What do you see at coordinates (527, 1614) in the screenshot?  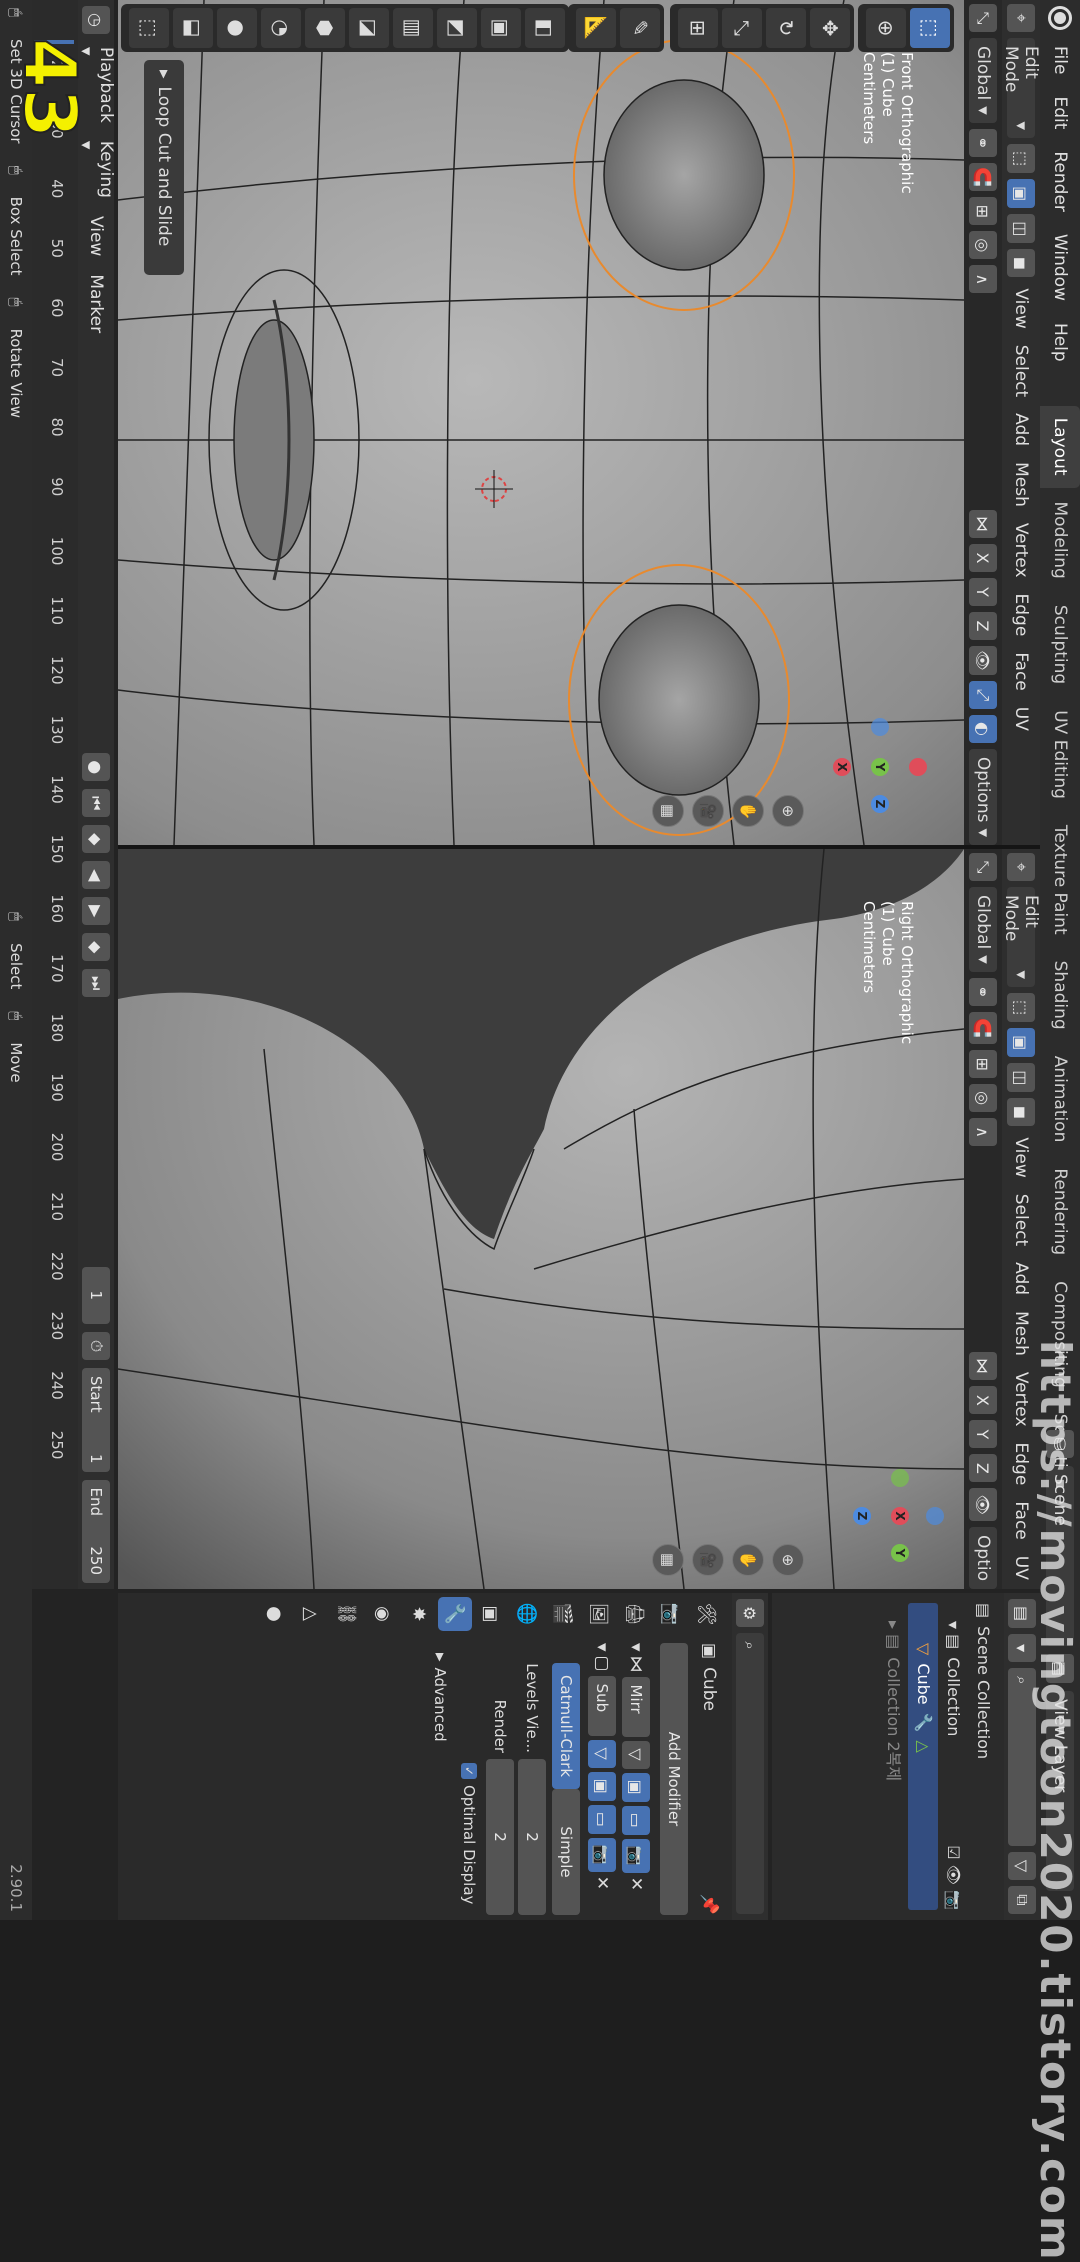 I see `world-tab-icon: 🌐` at bounding box center [527, 1614].